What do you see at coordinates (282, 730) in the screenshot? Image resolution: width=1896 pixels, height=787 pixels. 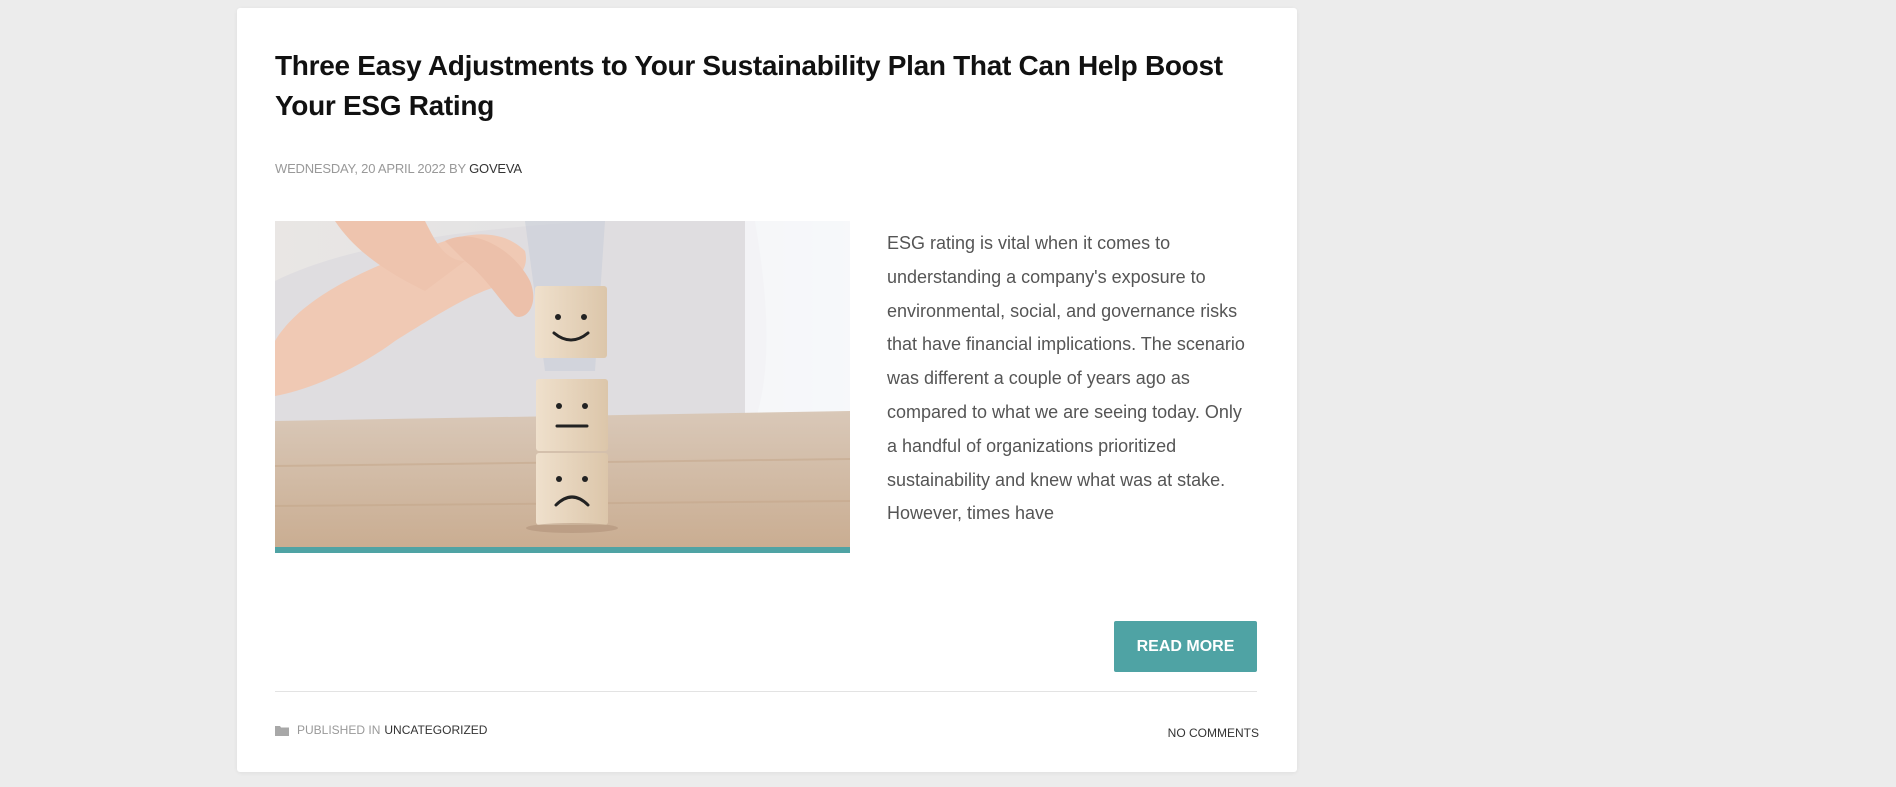 I see `folder-icon` at bounding box center [282, 730].